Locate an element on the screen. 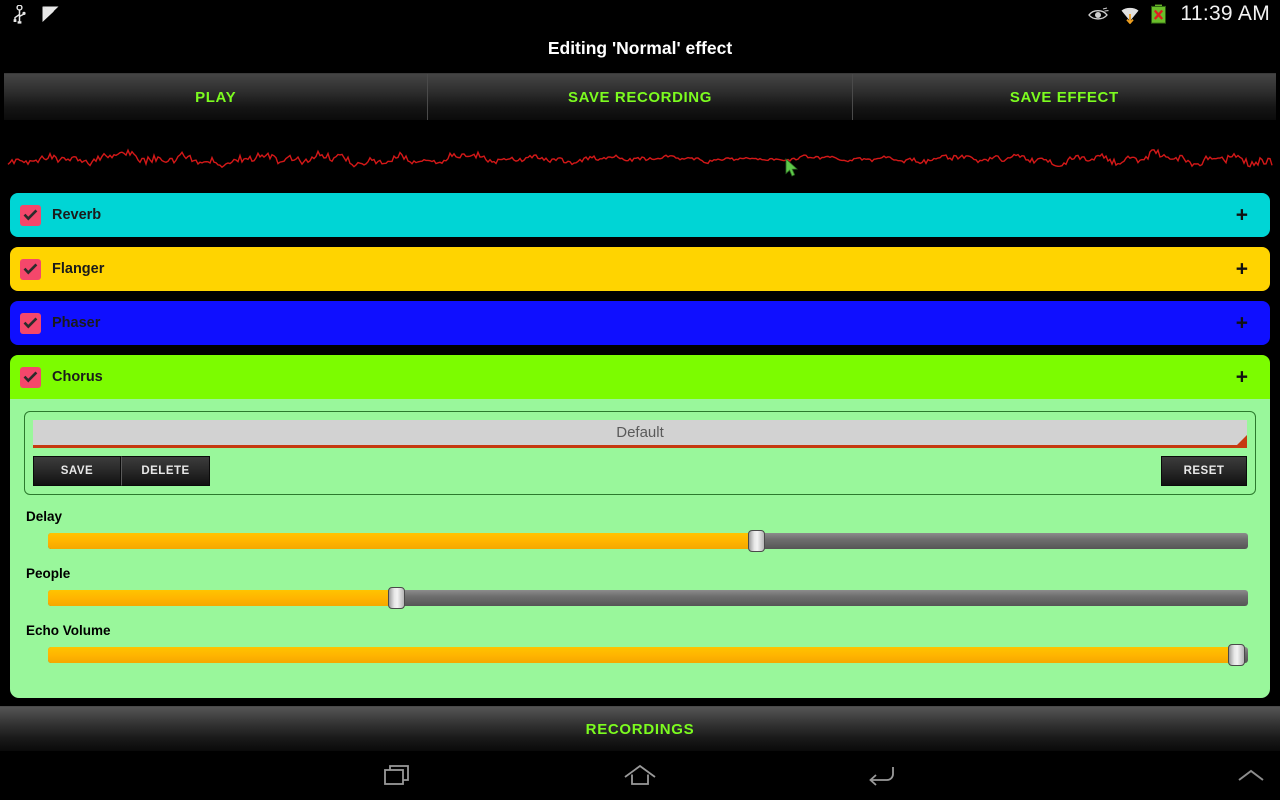 The height and width of the screenshot is (800, 1280). page-title: Editing 'Normal' effect is located at coordinates (640, 47).